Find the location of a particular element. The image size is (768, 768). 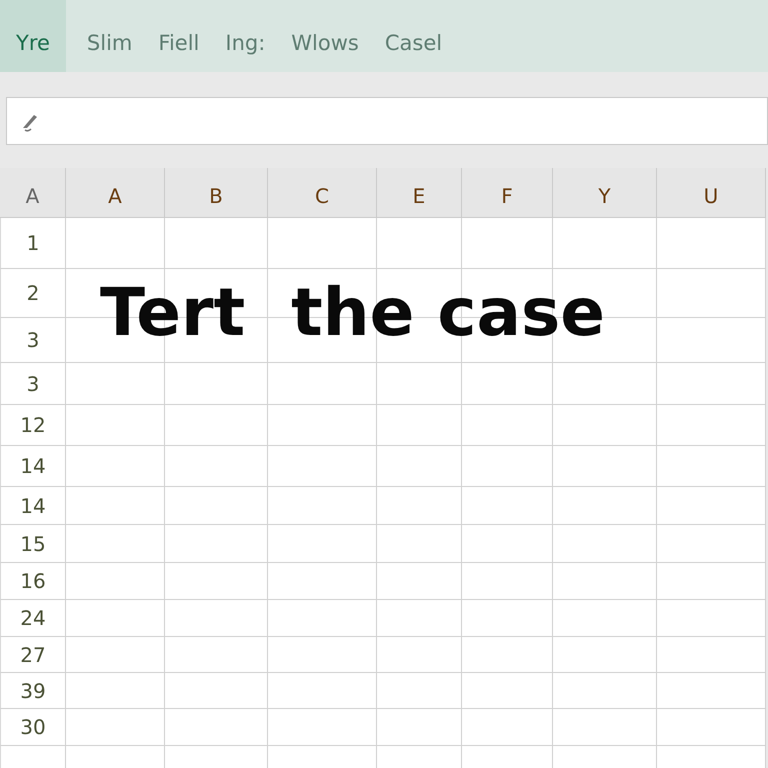

row-number: 14 is located at coordinates (33, 506).